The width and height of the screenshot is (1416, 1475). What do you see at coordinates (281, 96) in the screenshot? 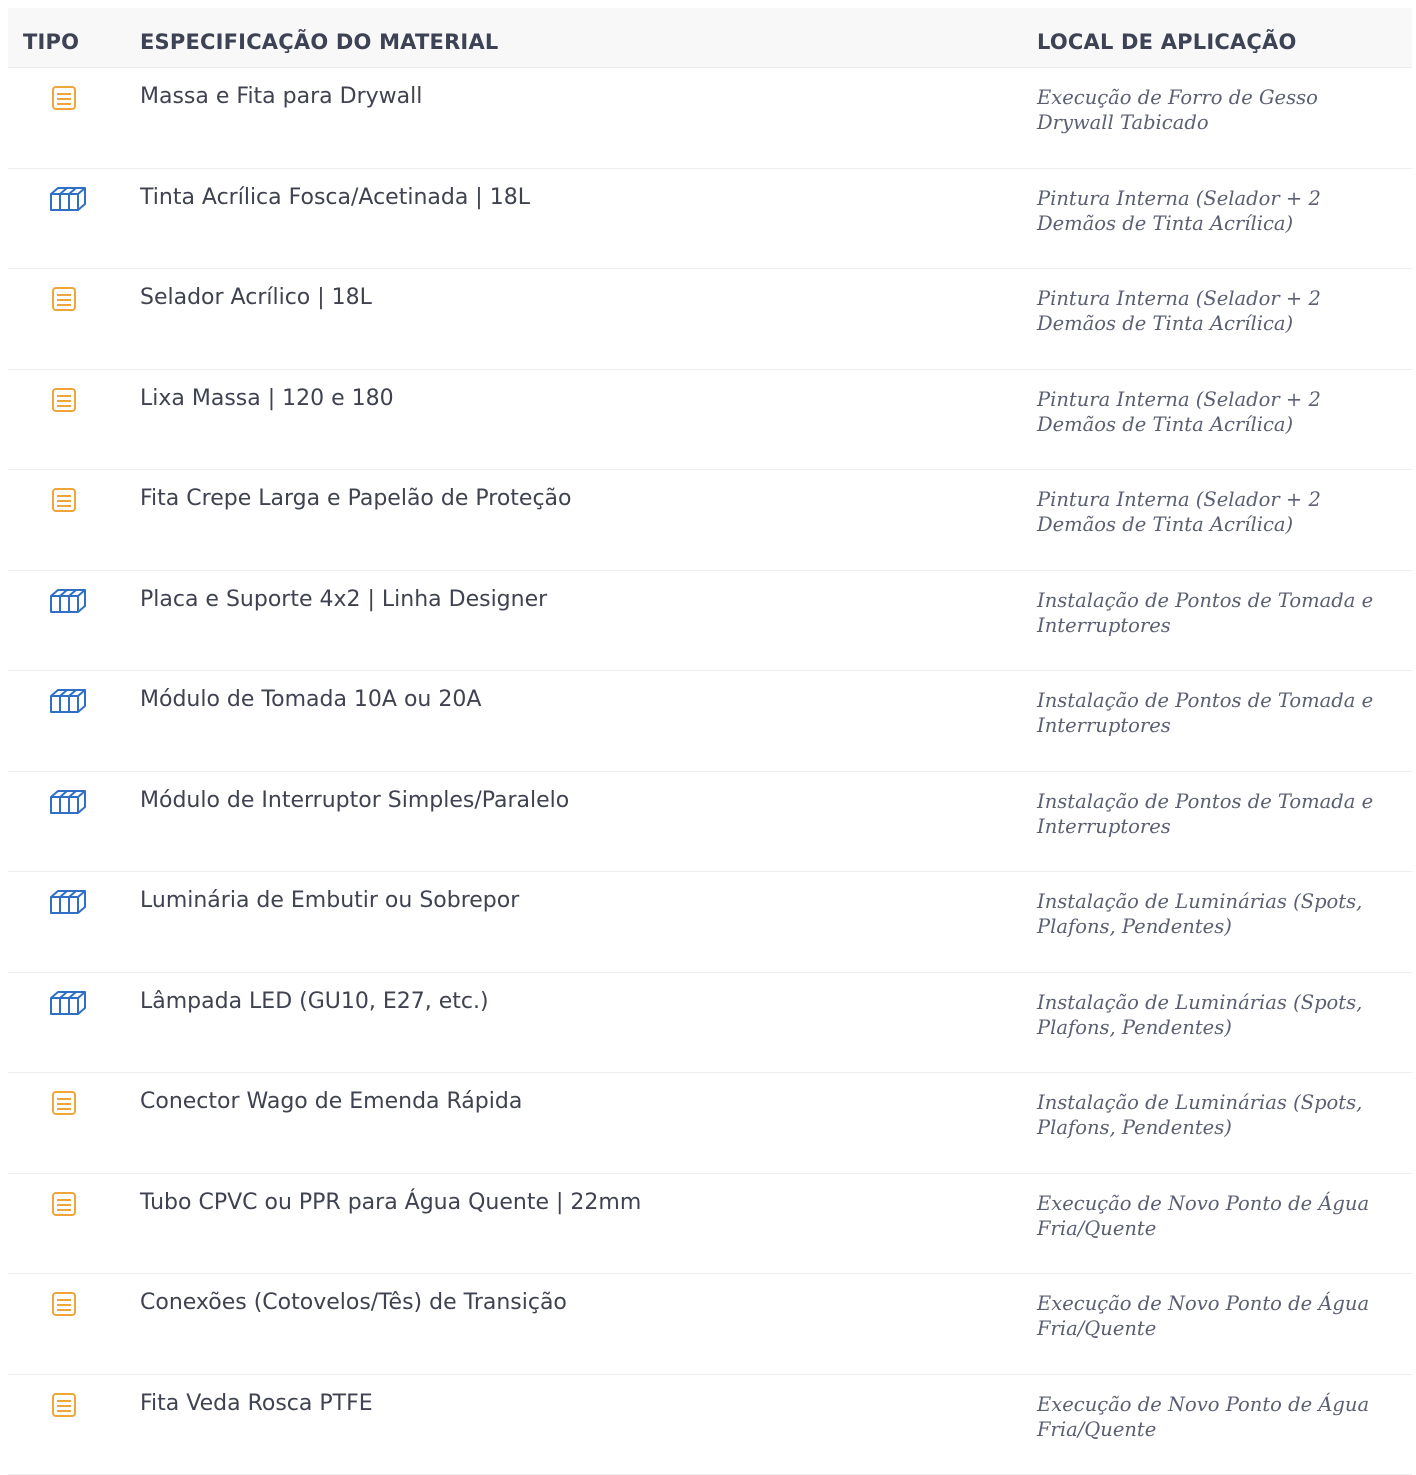
I see `material-spec: Massa e Fita para Drywall` at bounding box center [281, 96].